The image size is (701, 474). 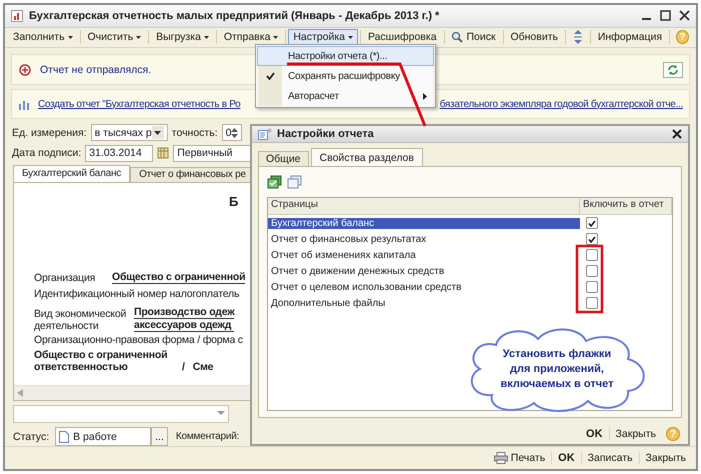 I want to click on table-cell: Отчет об изменениях капитала, so click(x=424, y=255).